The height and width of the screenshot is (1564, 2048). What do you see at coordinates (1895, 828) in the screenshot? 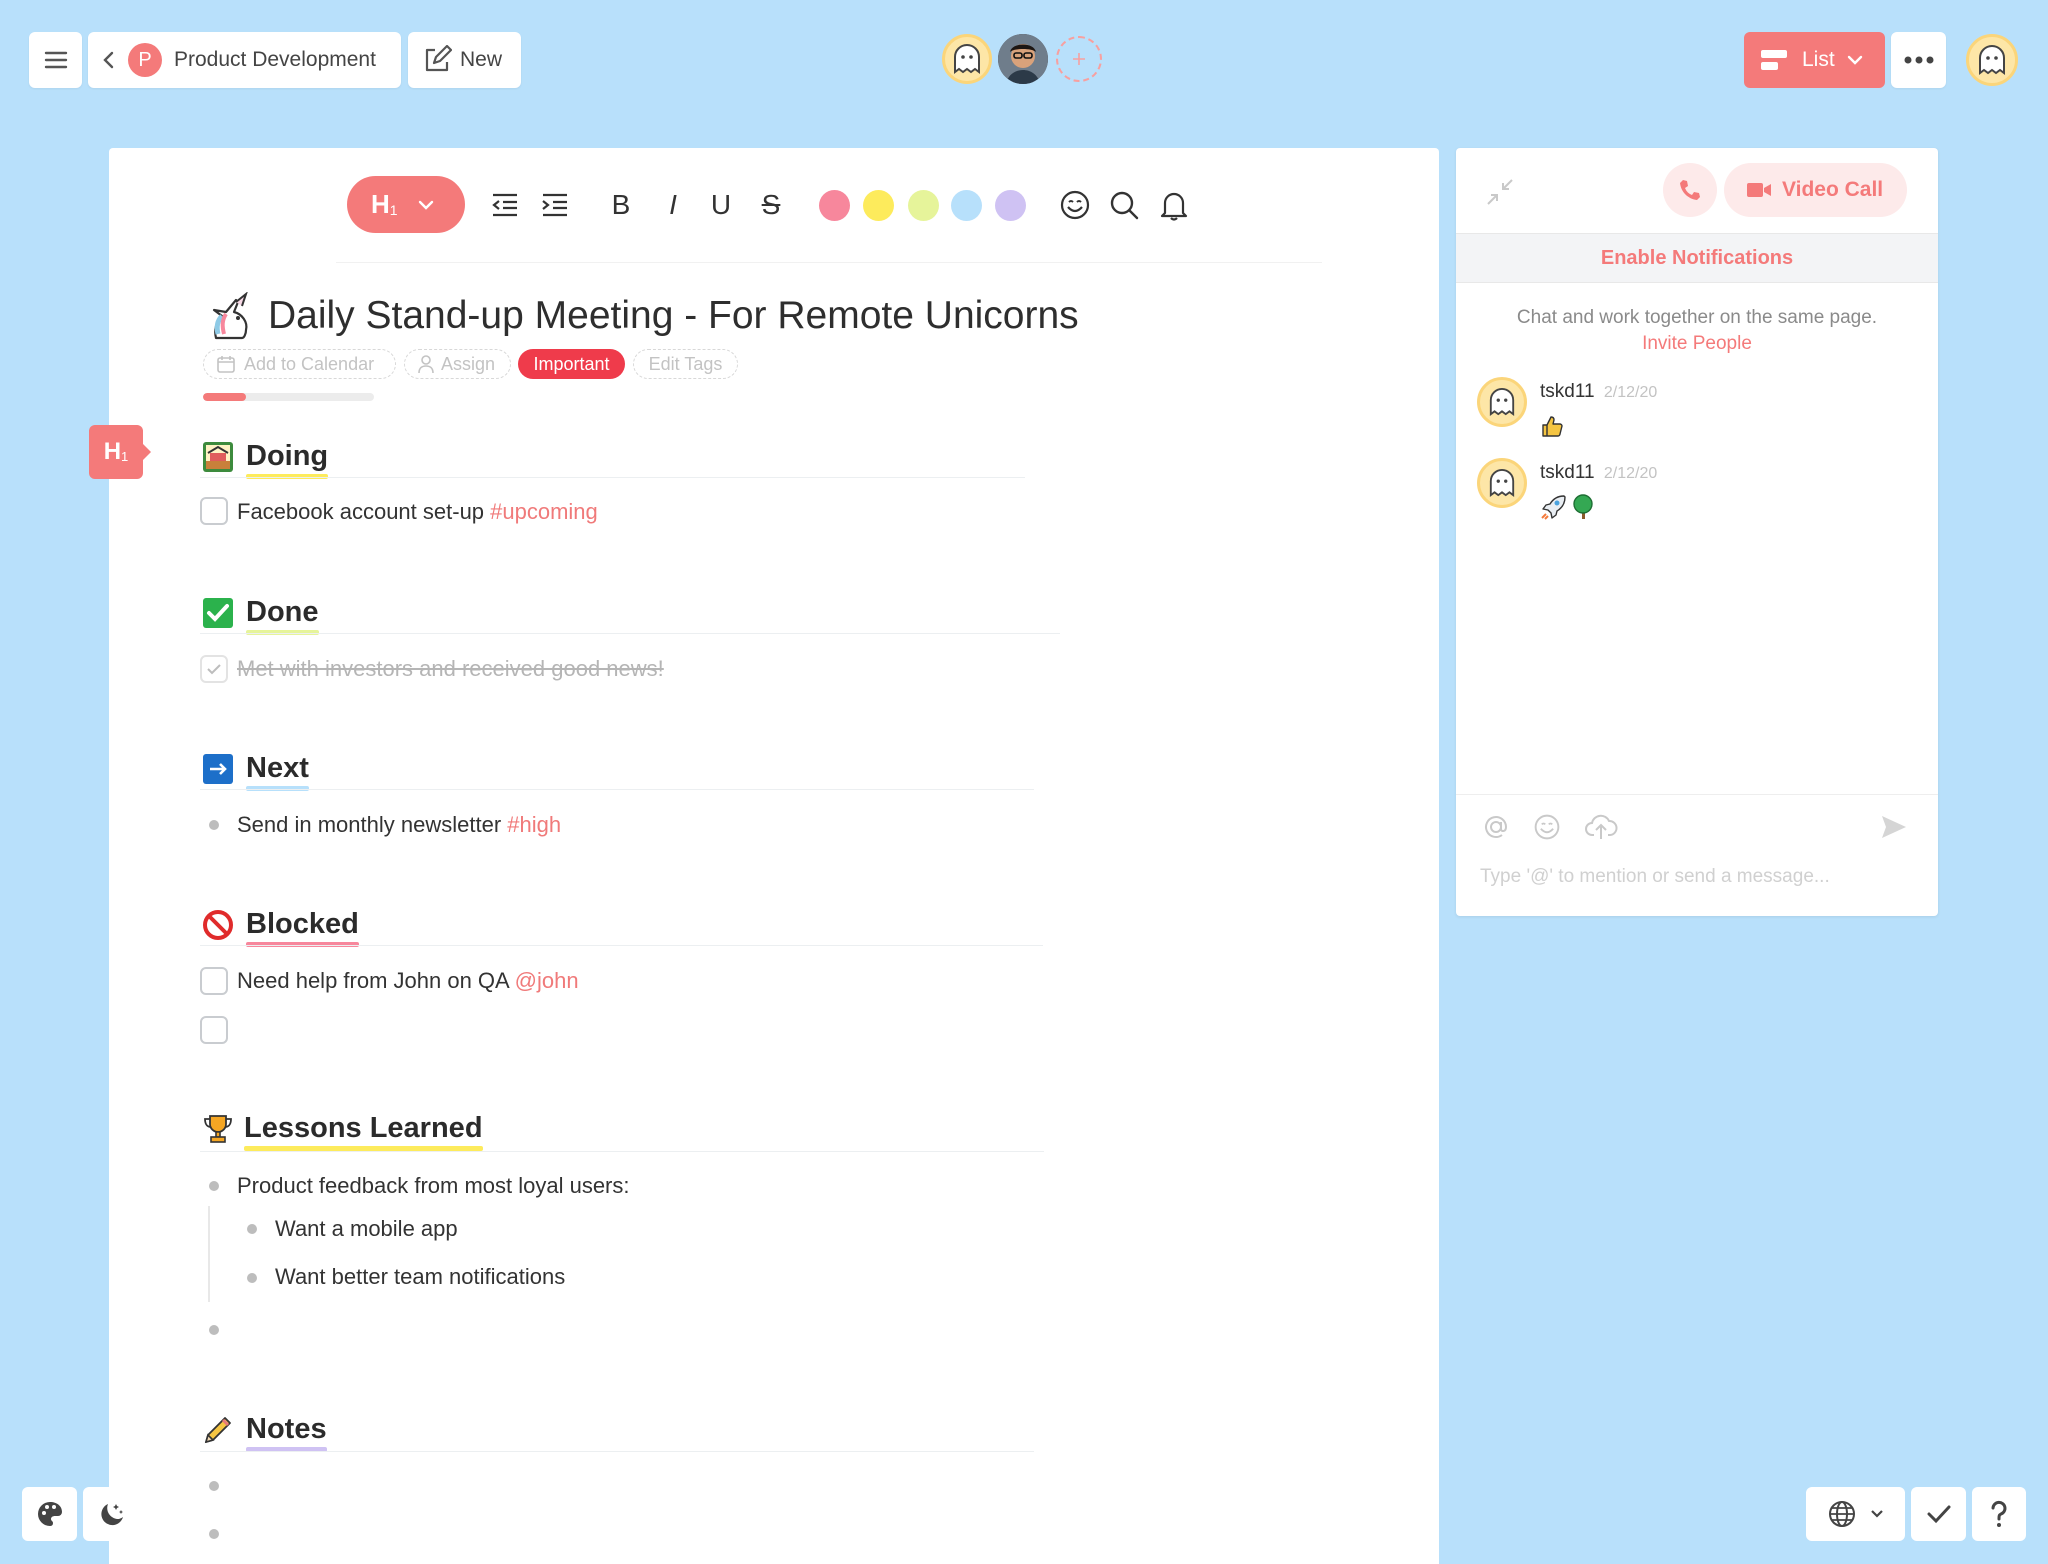
I see `send-button` at bounding box center [1895, 828].